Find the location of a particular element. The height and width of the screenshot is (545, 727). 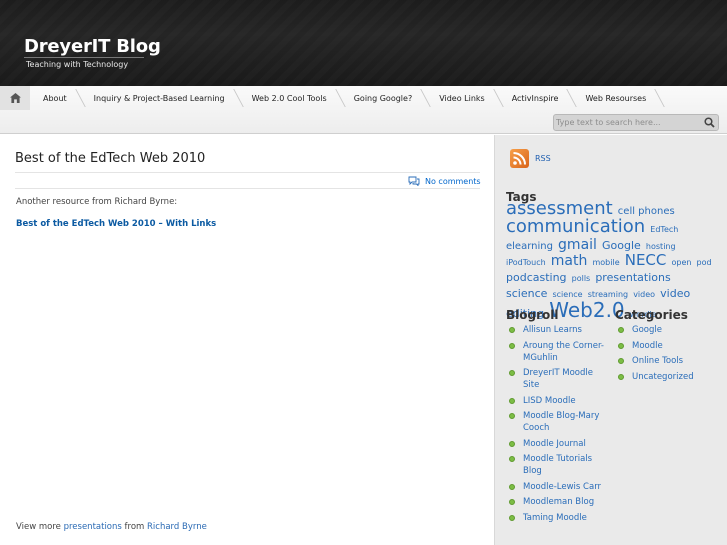

list-item-label: Moodle Journal is located at coordinates (564, 444).